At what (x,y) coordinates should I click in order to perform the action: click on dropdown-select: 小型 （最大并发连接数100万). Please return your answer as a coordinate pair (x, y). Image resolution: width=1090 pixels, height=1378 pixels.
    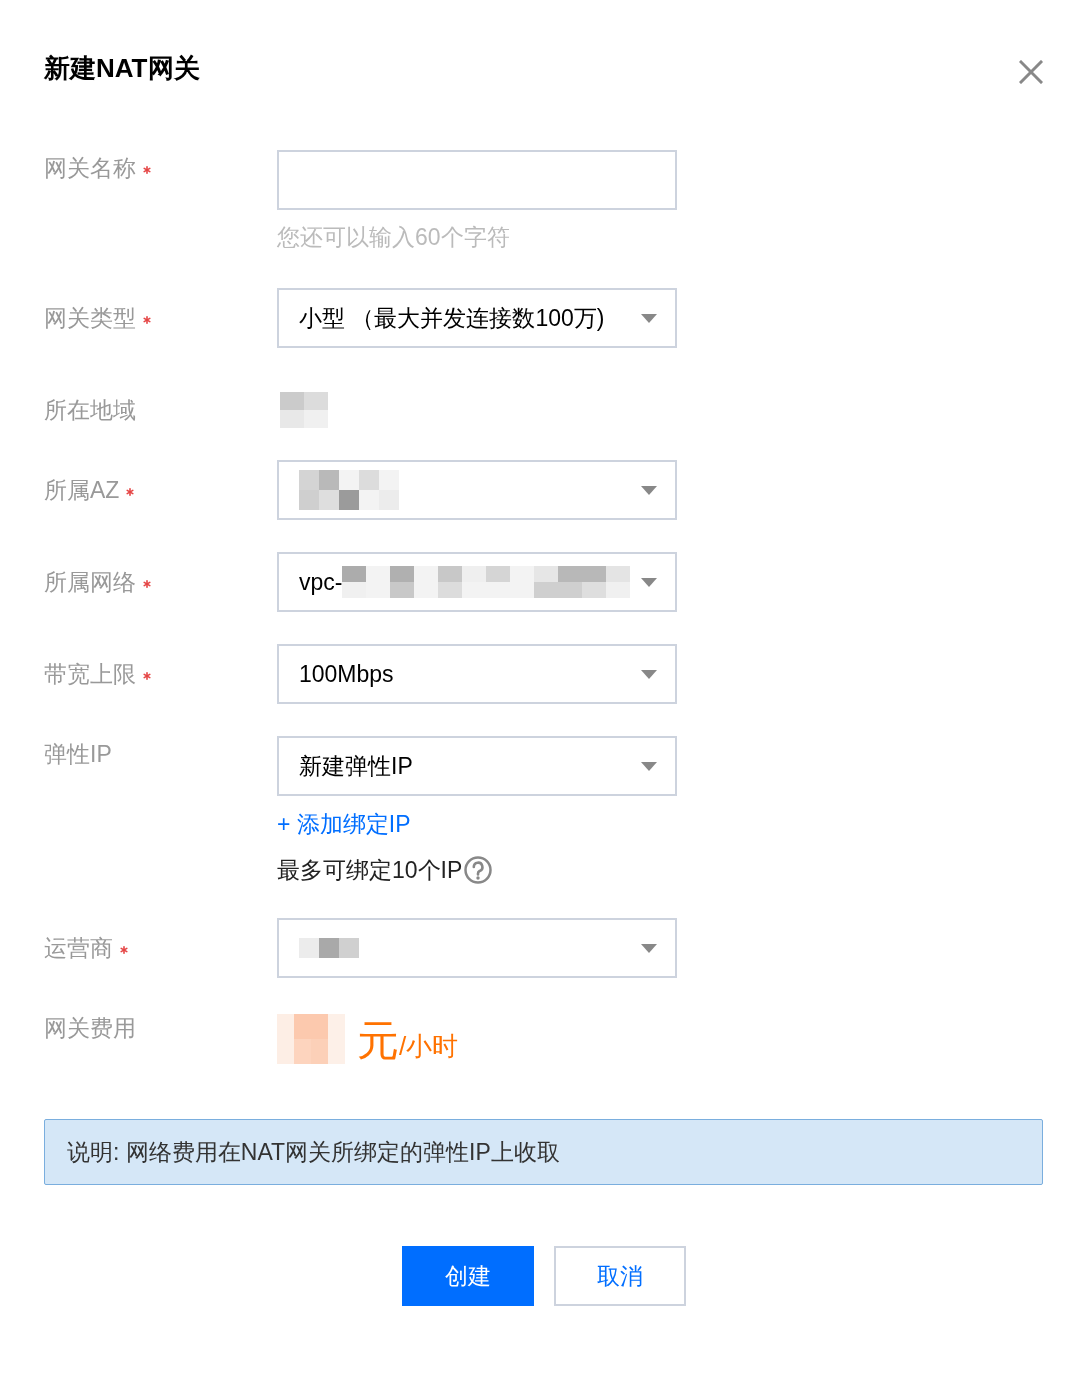
    Looking at the image, I should click on (477, 318).